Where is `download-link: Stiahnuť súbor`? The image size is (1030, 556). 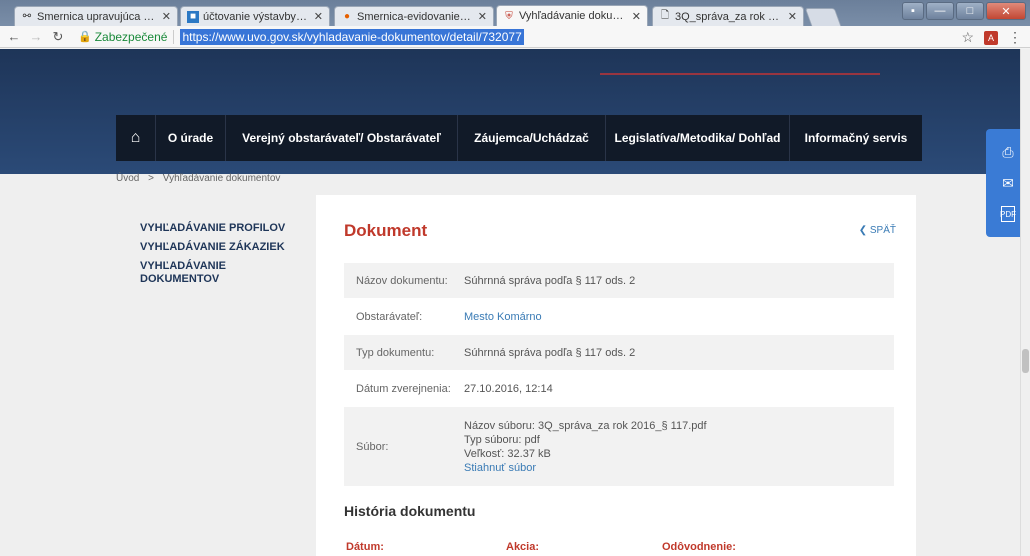 download-link: Stiahnuť súbor is located at coordinates (679, 468).